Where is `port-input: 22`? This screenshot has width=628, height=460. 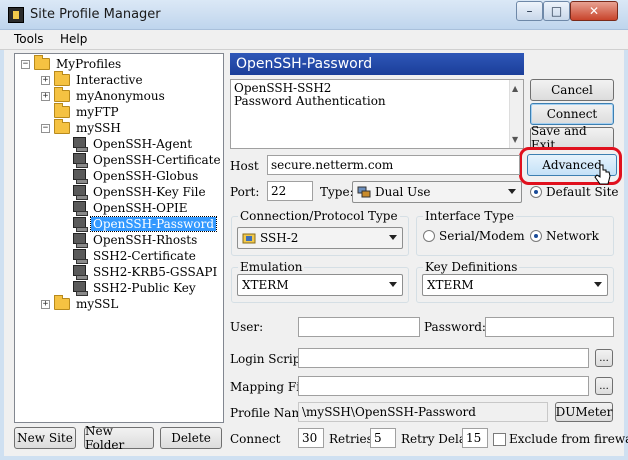
port-input: 22 is located at coordinates (290, 191).